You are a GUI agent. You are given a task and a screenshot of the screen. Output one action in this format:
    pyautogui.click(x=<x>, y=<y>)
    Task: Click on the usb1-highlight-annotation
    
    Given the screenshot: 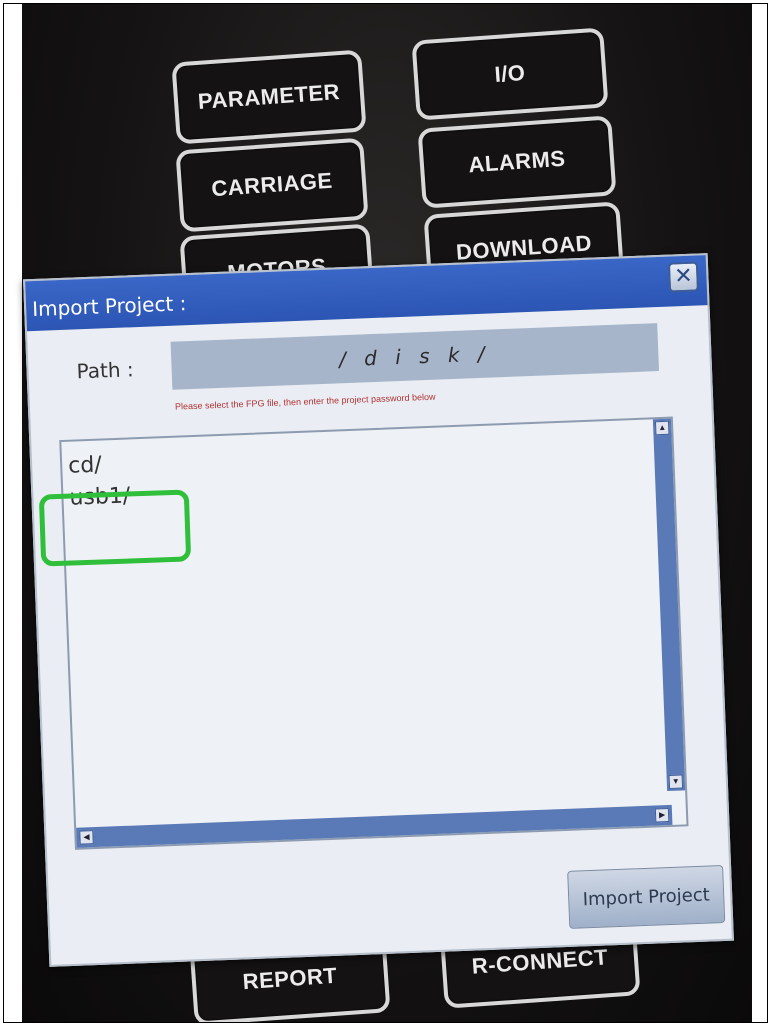 What is the action you would take?
    pyautogui.click(x=115, y=528)
    